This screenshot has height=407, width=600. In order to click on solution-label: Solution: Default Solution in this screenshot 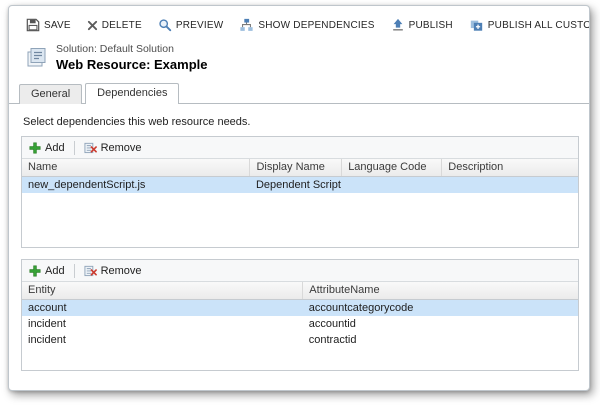, I will do `click(115, 49)`.